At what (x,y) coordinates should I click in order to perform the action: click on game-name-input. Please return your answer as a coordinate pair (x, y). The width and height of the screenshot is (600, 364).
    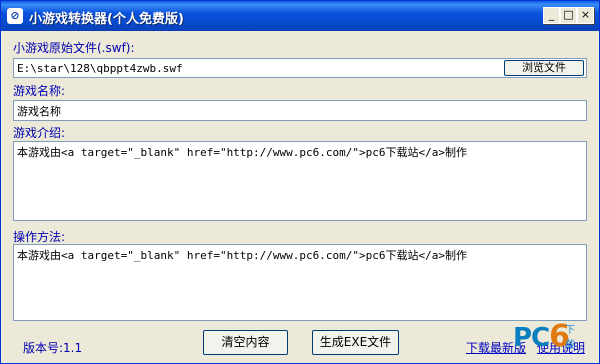
    Looking at the image, I should click on (300, 110).